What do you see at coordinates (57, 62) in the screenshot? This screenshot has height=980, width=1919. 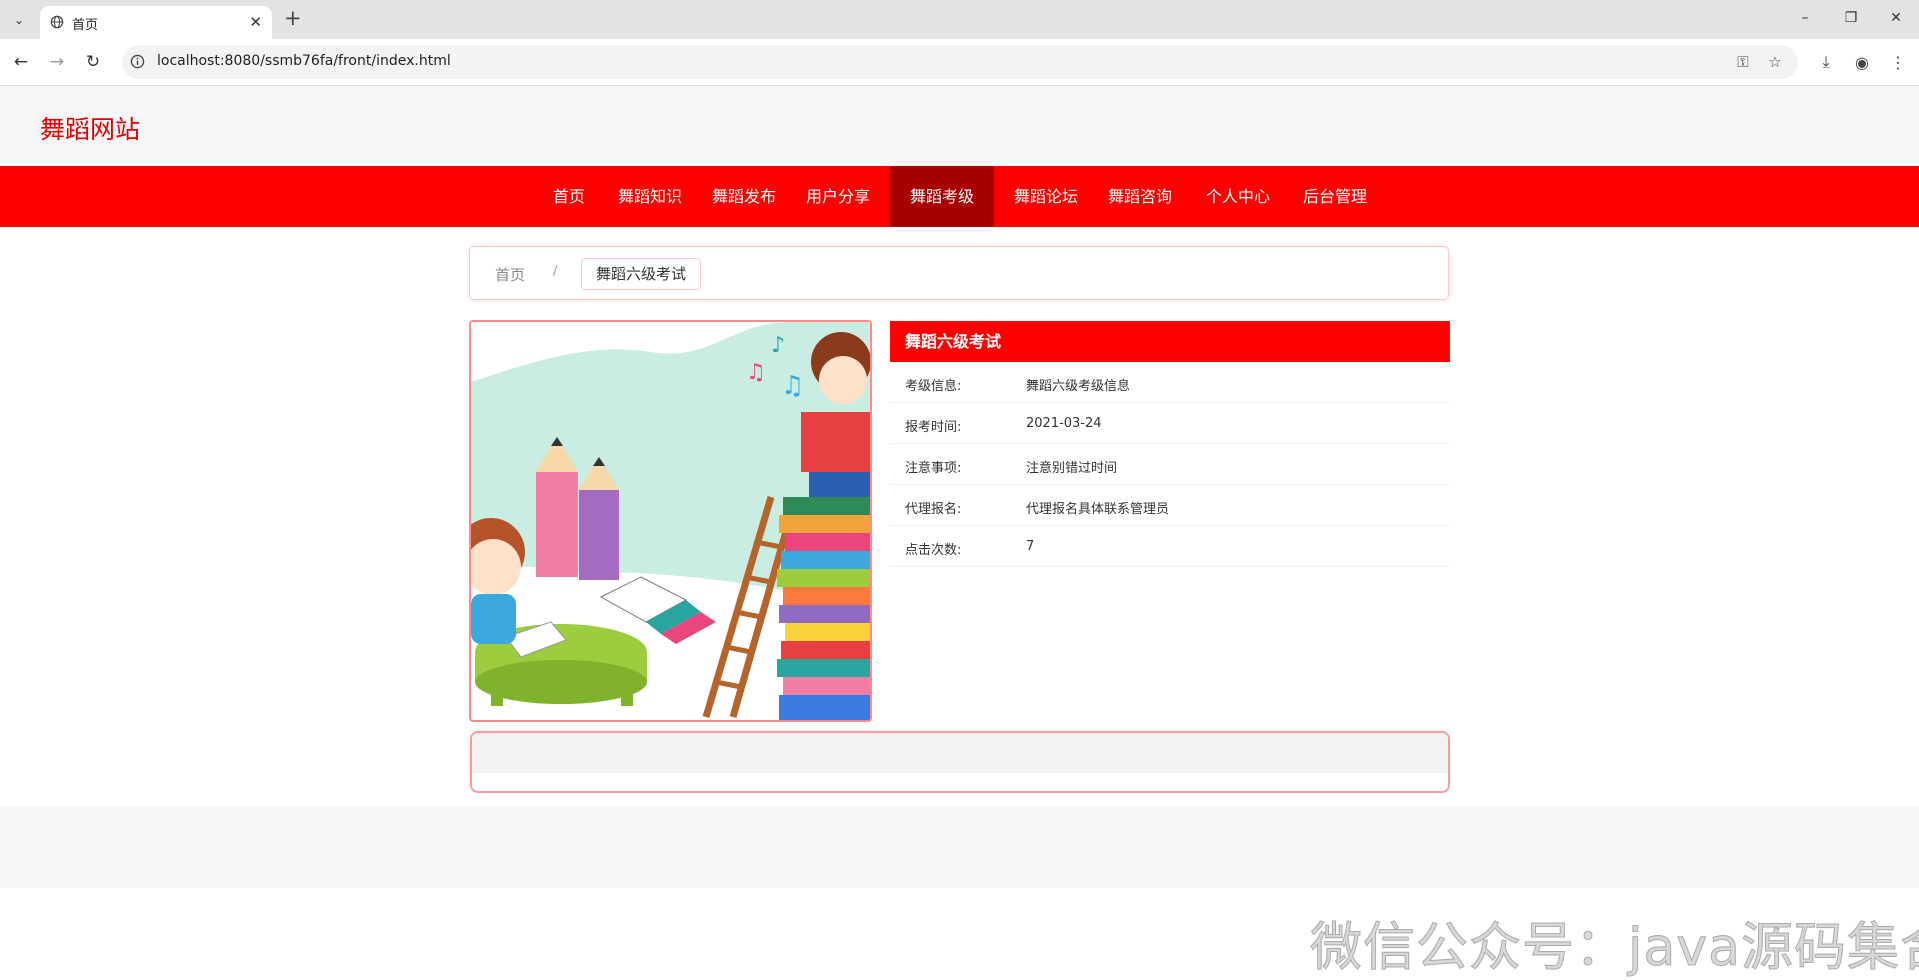 I see `forward-arrow-icon: →` at bounding box center [57, 62].